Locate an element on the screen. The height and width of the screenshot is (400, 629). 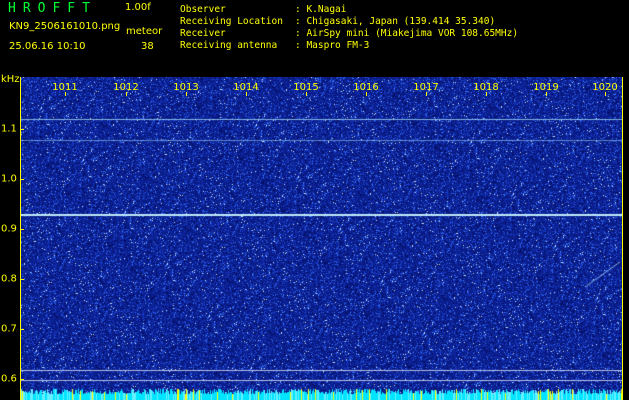
left-axis-line is located at coordinates (20, 238).